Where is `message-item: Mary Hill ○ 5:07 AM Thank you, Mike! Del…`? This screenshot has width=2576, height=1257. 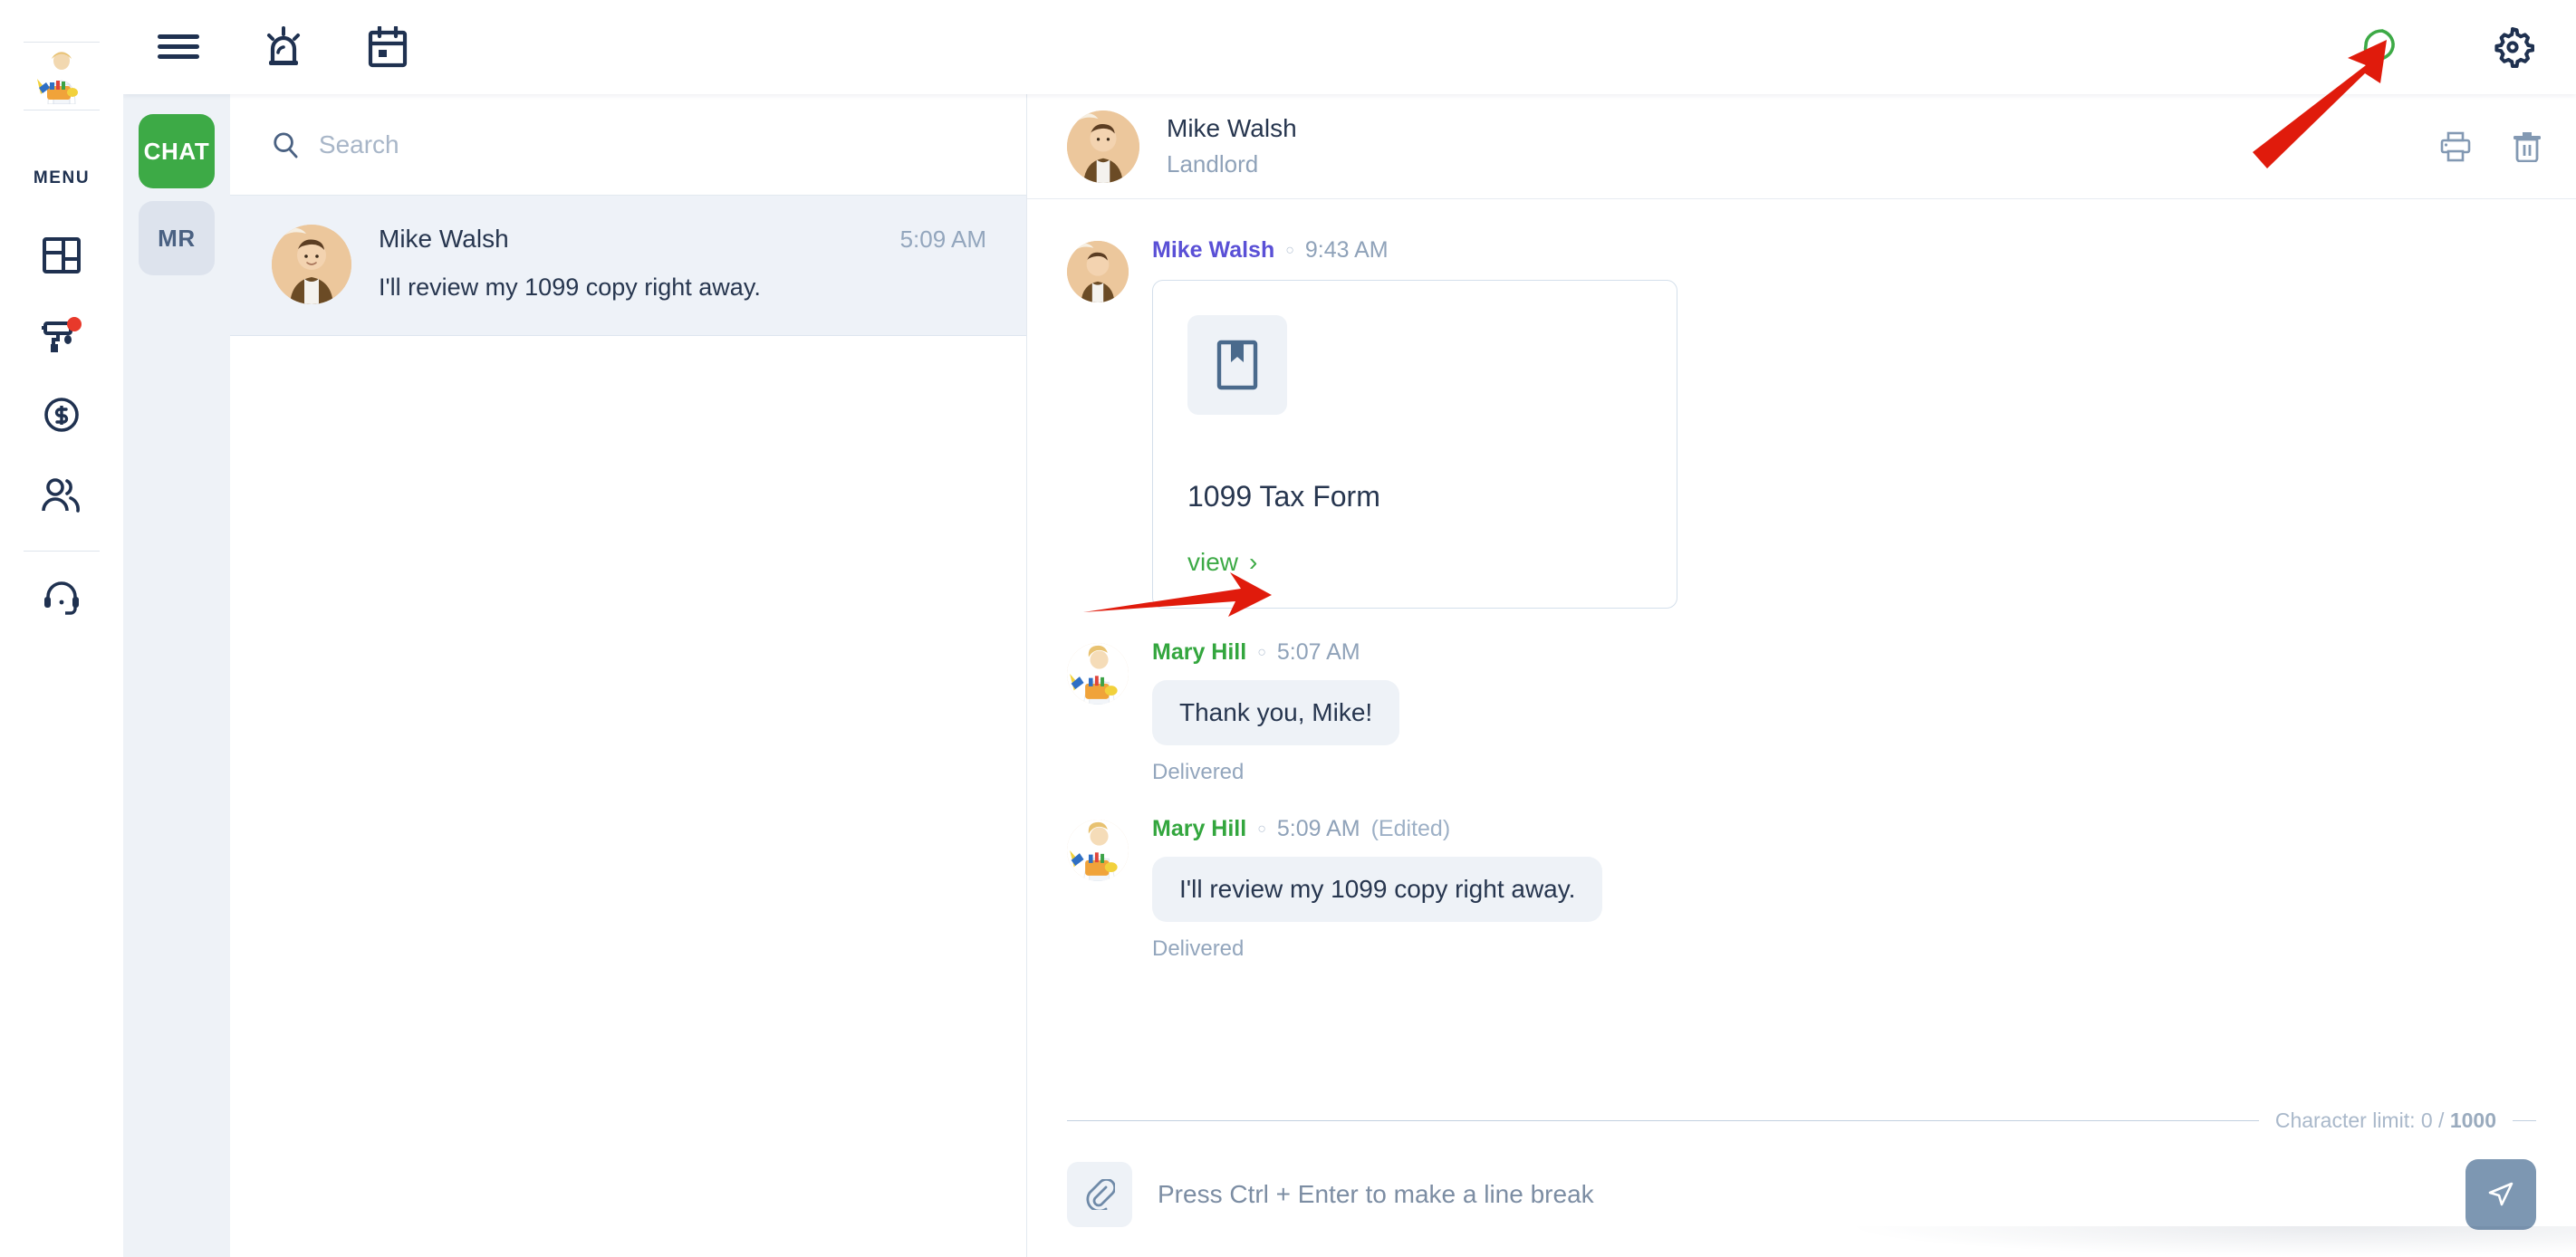
message-item: Mary Hill ○ 5:07 AM Thank you, Mike! Del… is located at coordinates (1801, 712).